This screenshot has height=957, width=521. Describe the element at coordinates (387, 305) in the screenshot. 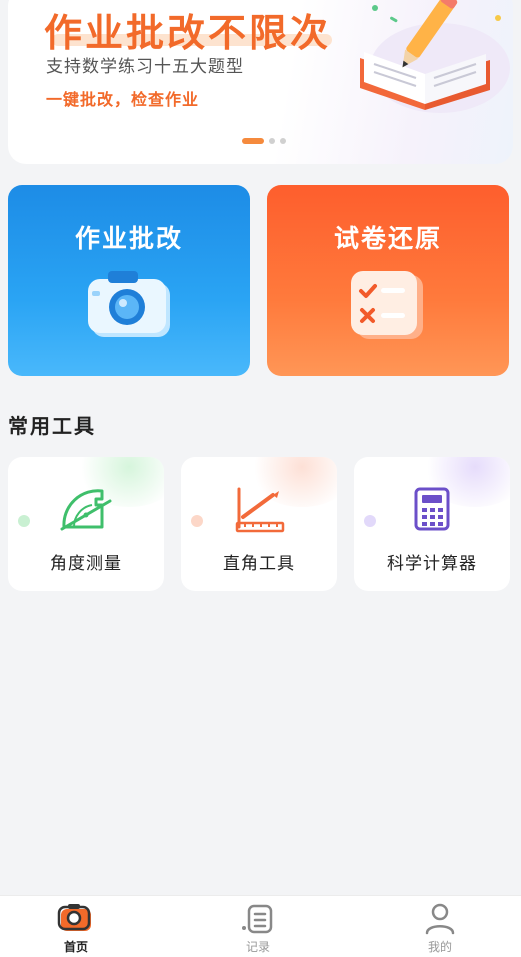

I see `checklist-icon` at that location.